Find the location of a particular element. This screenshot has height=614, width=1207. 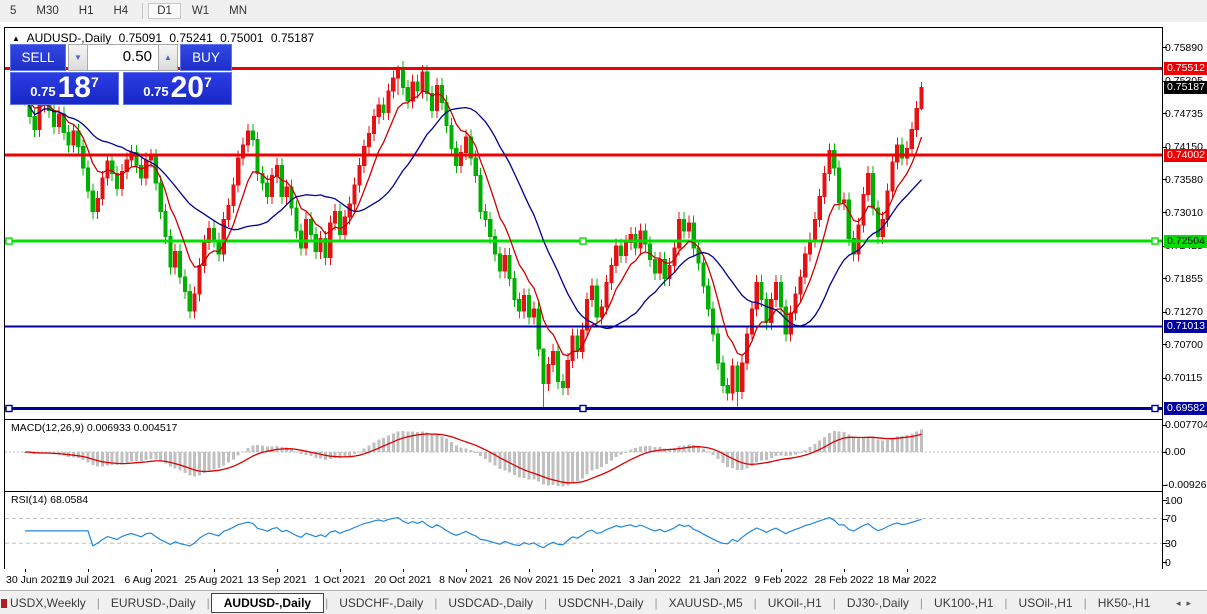

macd-svg is located at coordinates (583, 455).